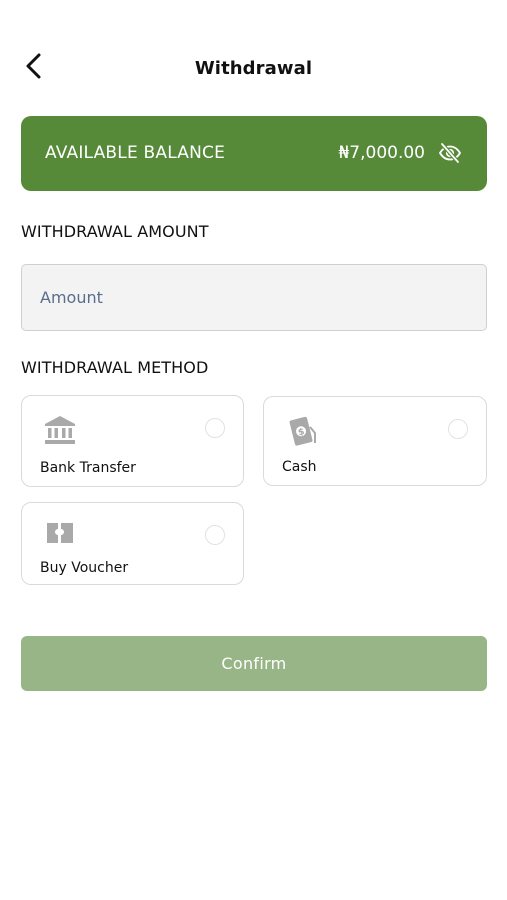 Image resolution: width=507 pixels, height=900 pixels. I want to click on buy-voucher-radio, so click(215, 535).